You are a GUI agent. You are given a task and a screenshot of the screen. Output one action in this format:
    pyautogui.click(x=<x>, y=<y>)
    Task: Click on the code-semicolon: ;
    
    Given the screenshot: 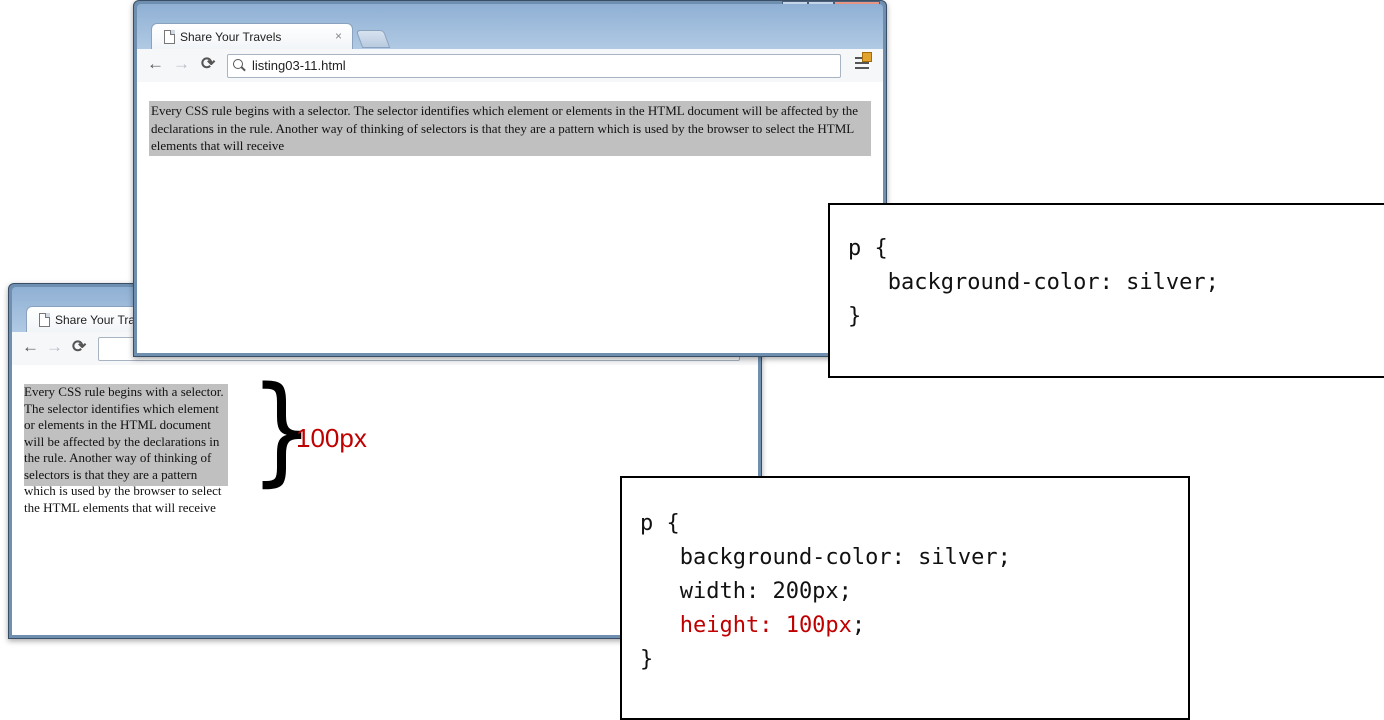 What is the action you would take?
    pyautogui.click(x=858, y=625)
    